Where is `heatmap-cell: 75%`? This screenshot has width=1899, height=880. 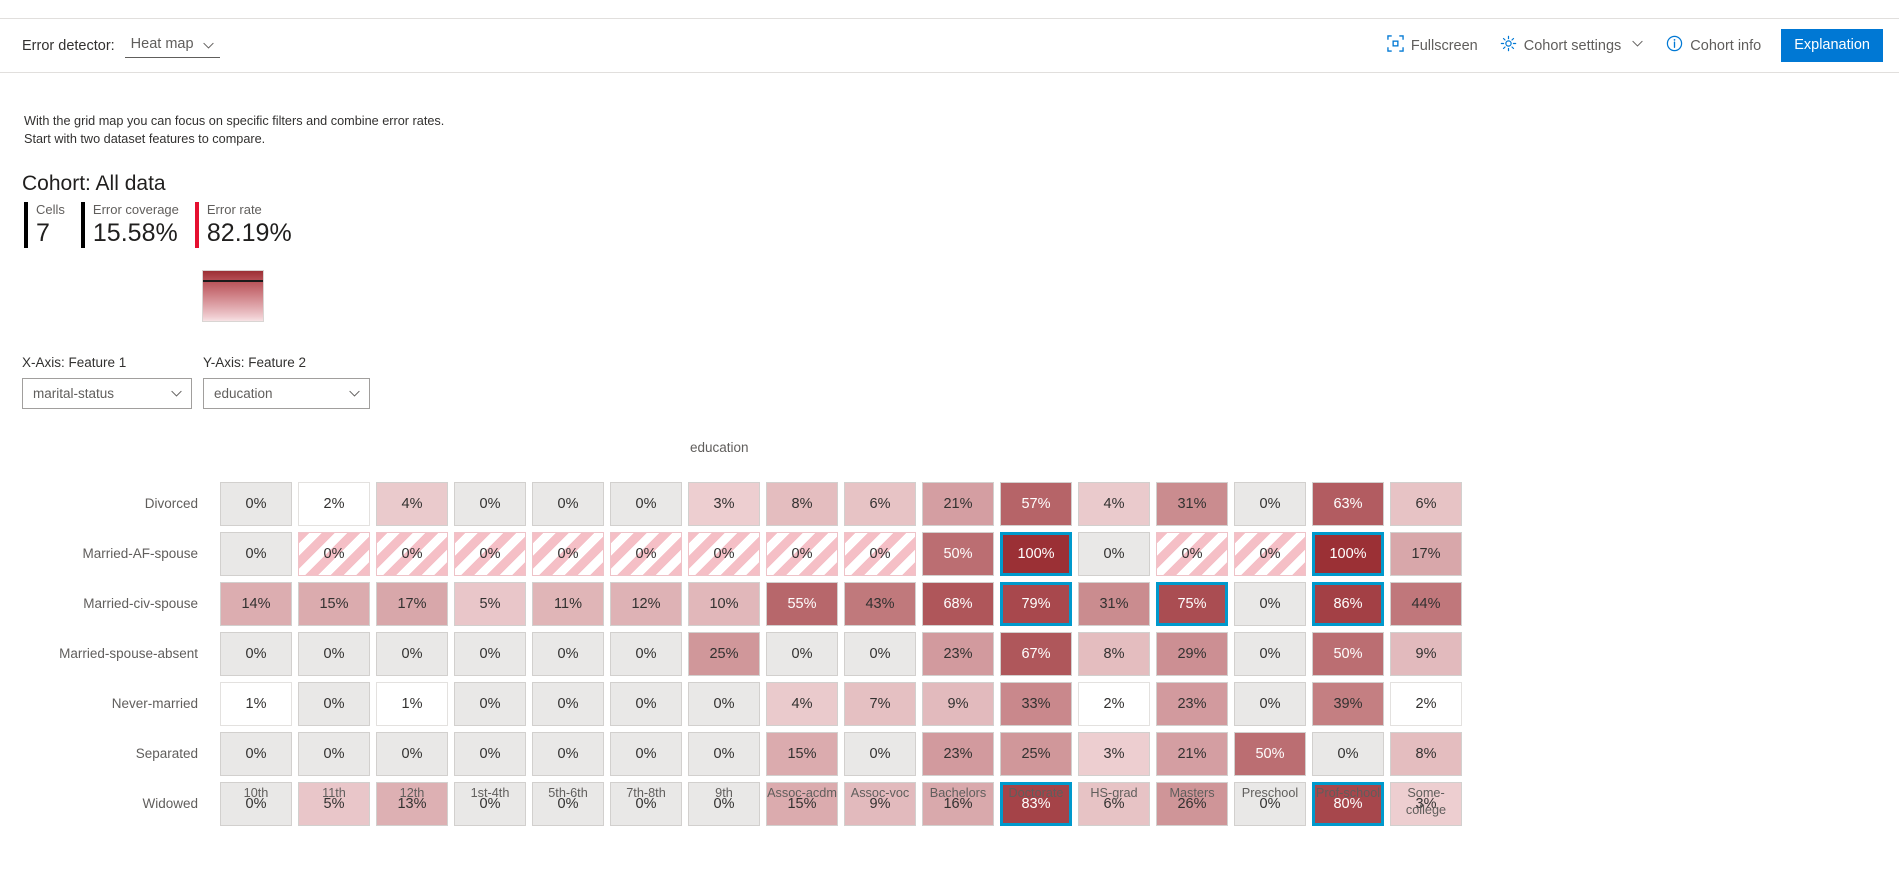 heatmap-cell: 75% is located at coordinates (1192, 604).